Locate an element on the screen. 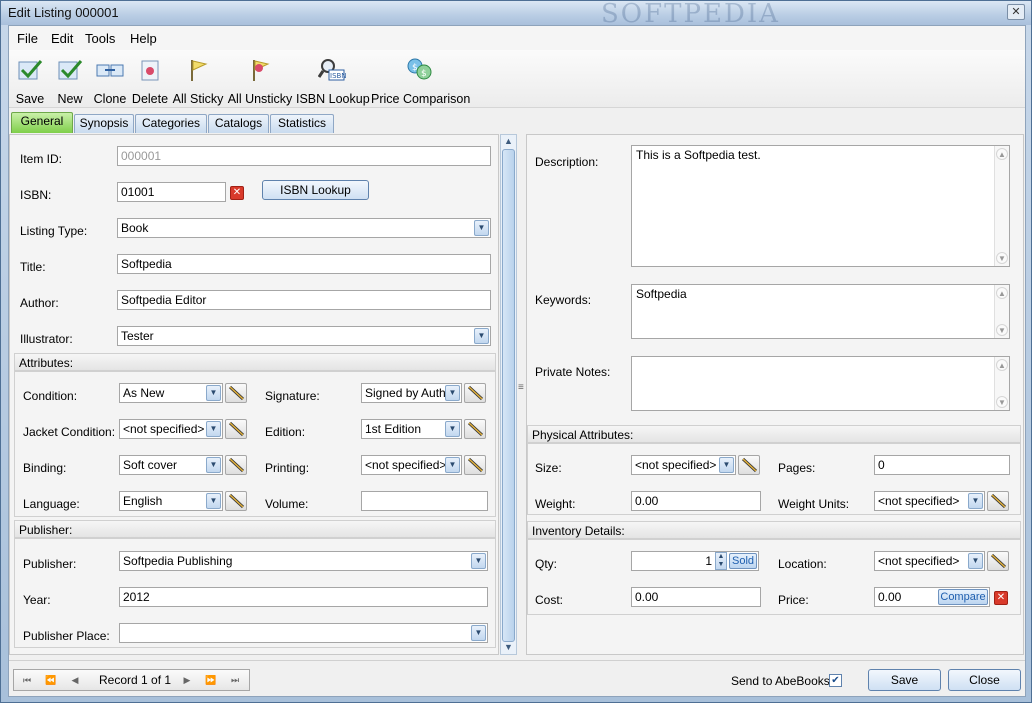  jacket-condition-value: <not specified> is located at coordinates (164, 429).